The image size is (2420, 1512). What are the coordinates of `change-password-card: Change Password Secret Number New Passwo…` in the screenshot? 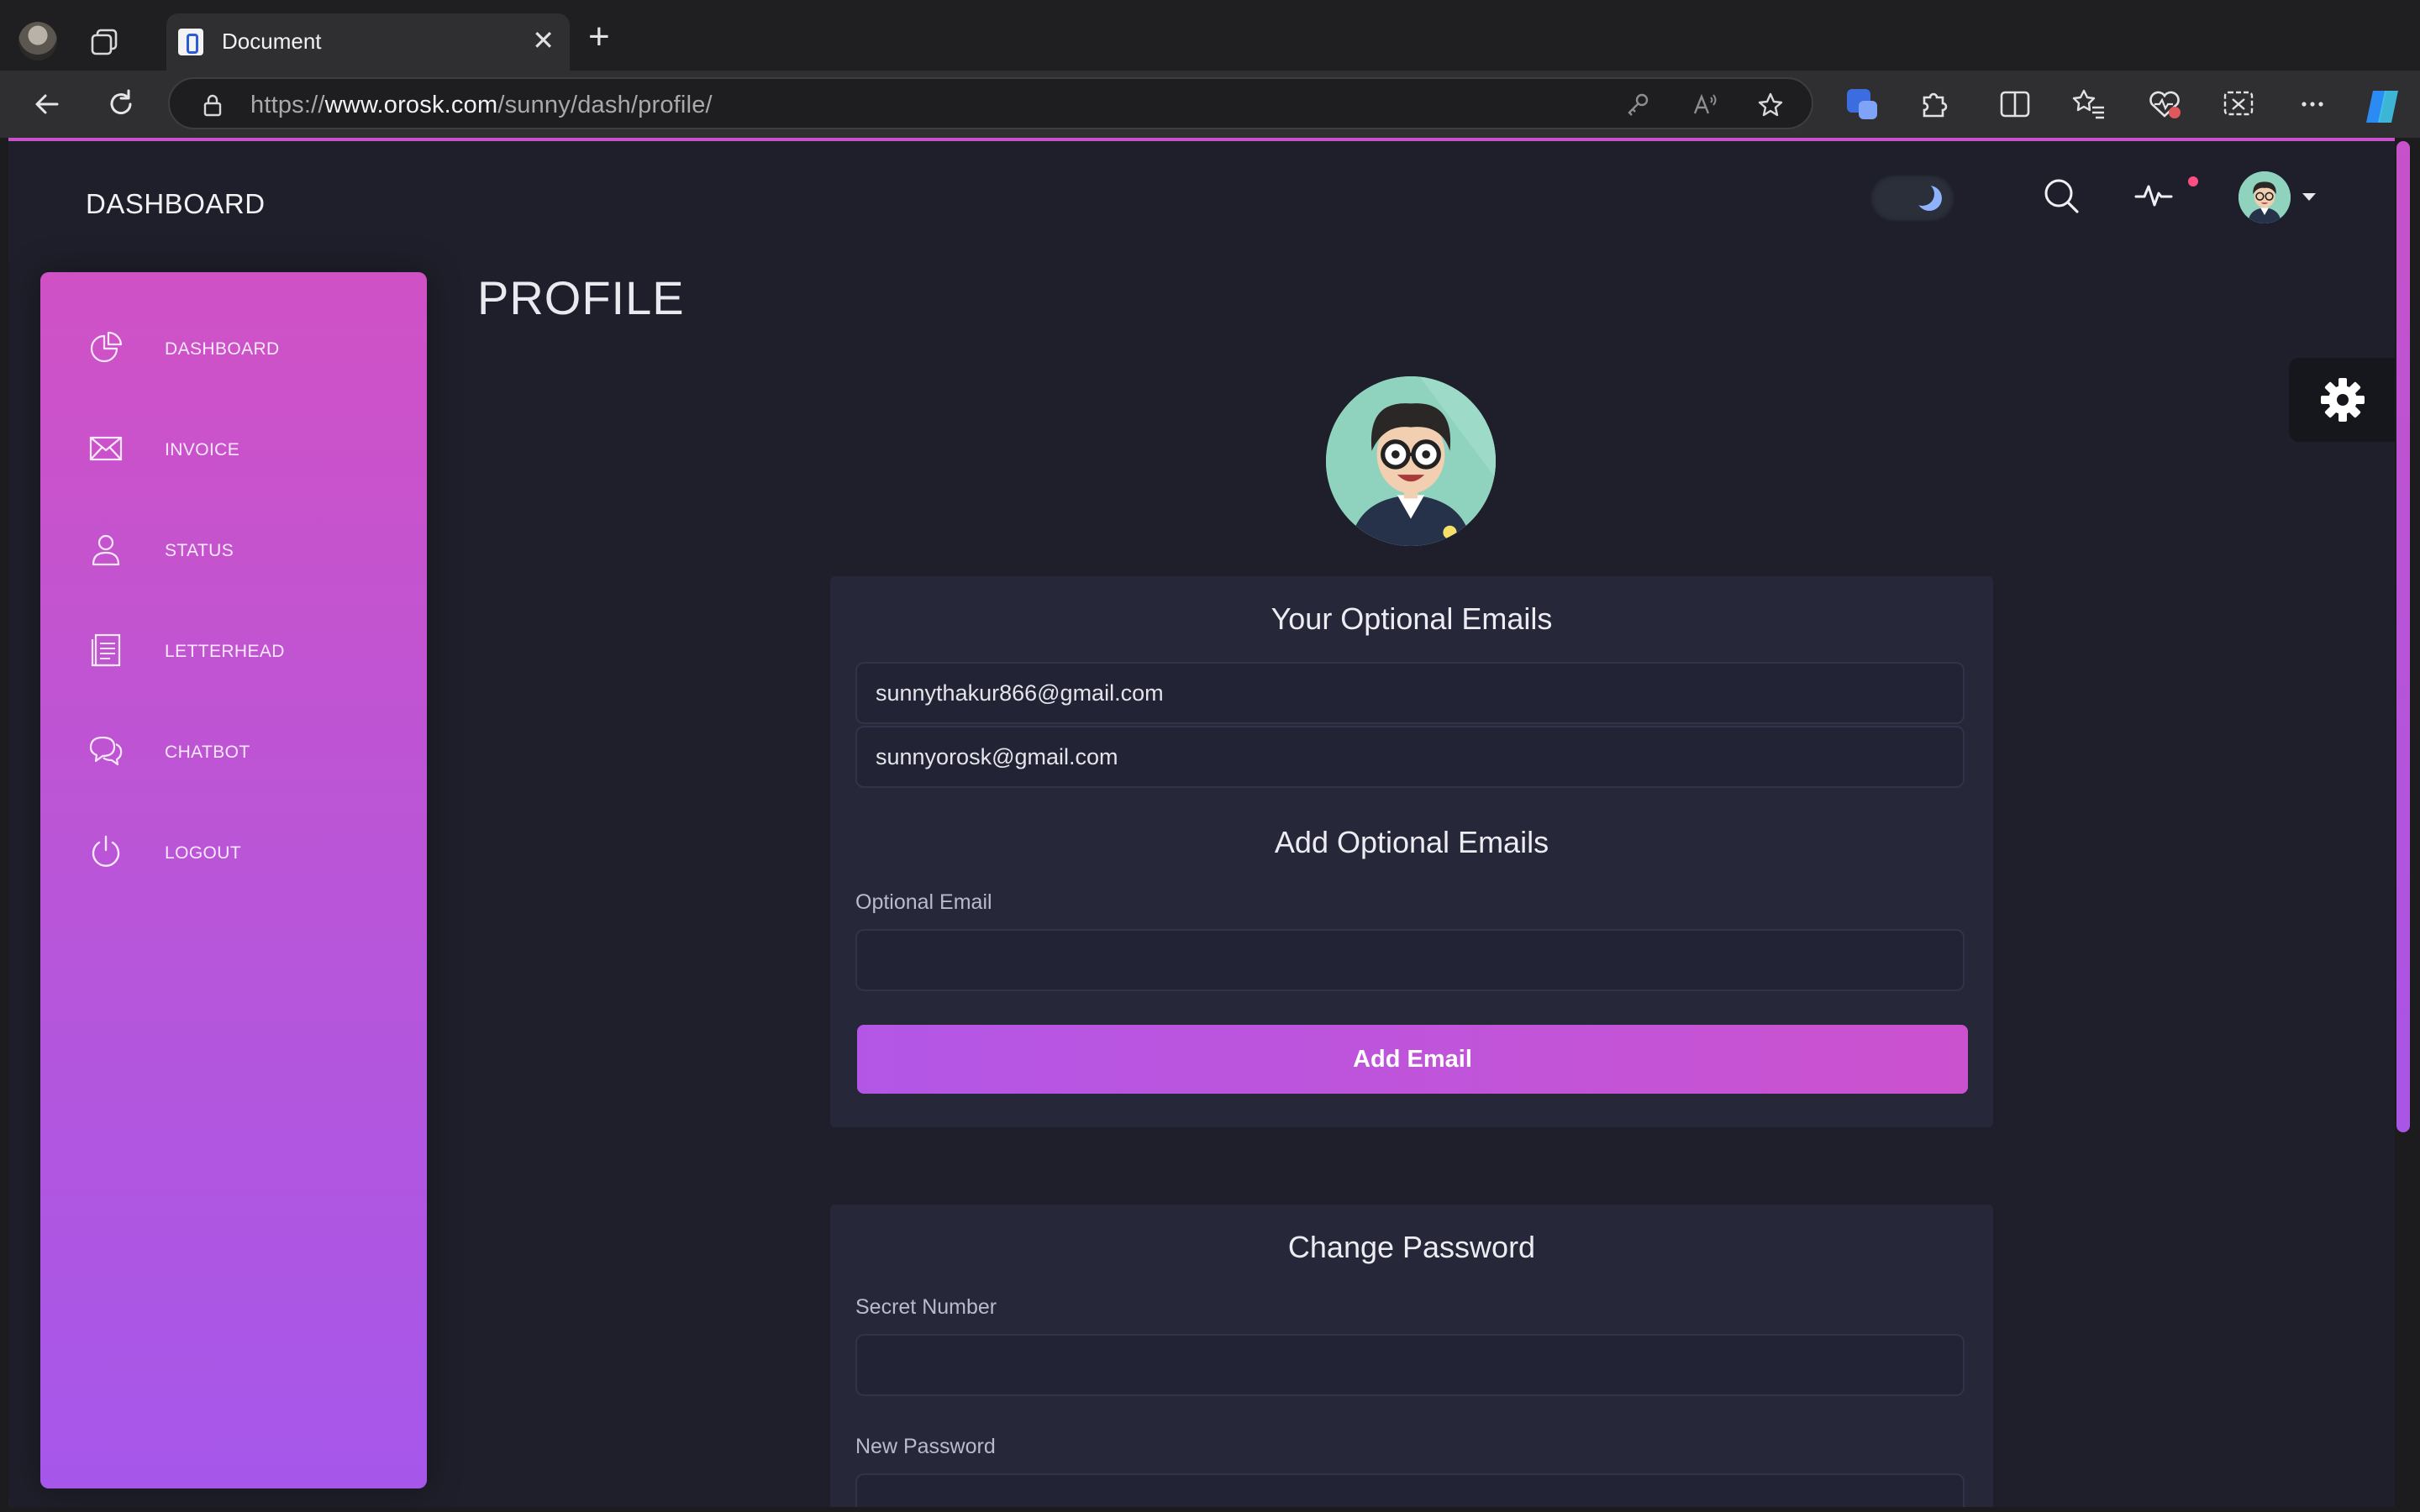 It's located at (1411, 1356).